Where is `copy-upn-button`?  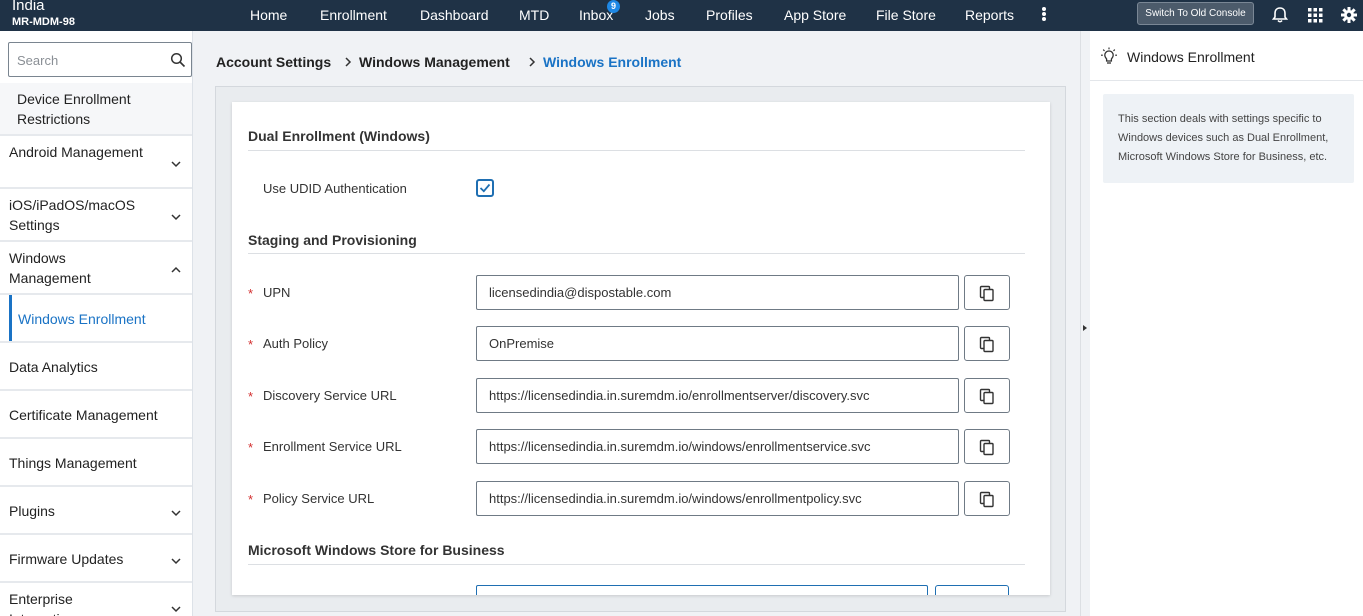 copy-upn-button is located at coordinates (987, 292).